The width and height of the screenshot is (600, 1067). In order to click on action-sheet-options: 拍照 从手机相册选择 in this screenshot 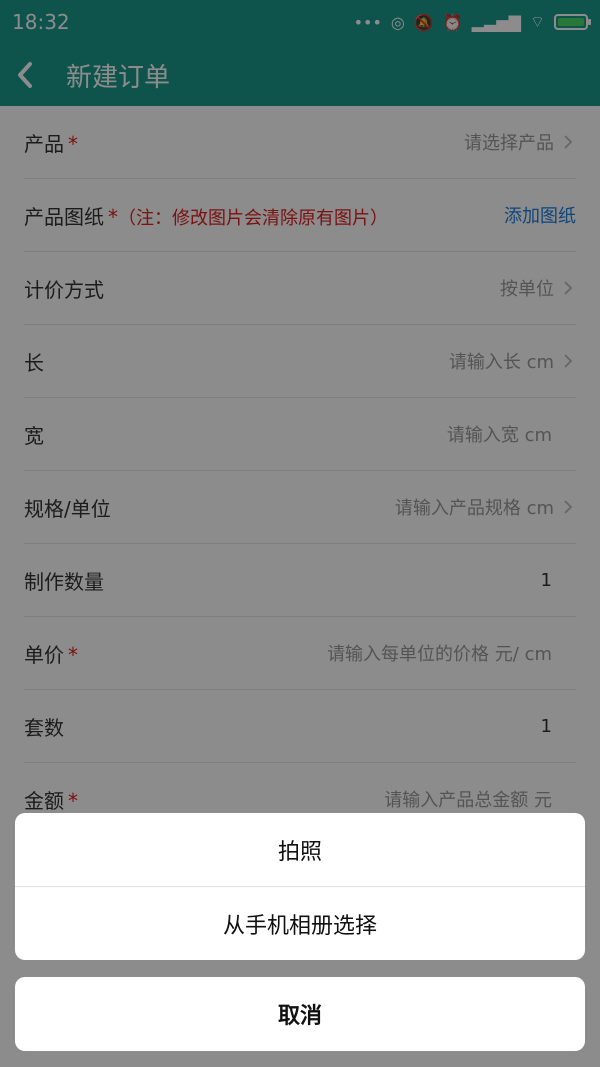, I will do `click(300, 886)`.